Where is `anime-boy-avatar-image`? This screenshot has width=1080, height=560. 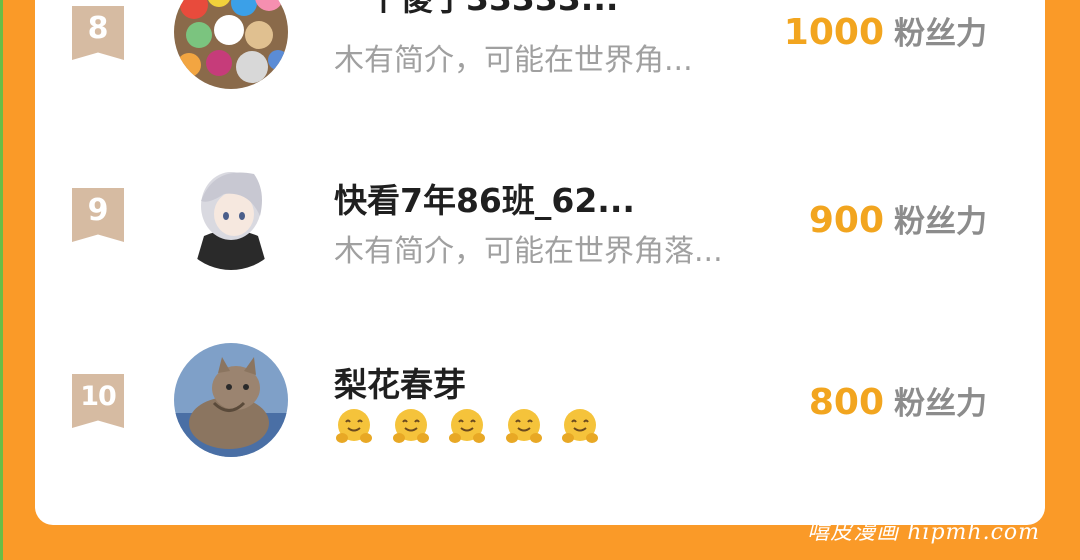 anime-boy-avatar-image is located at coordinates (231, 213).